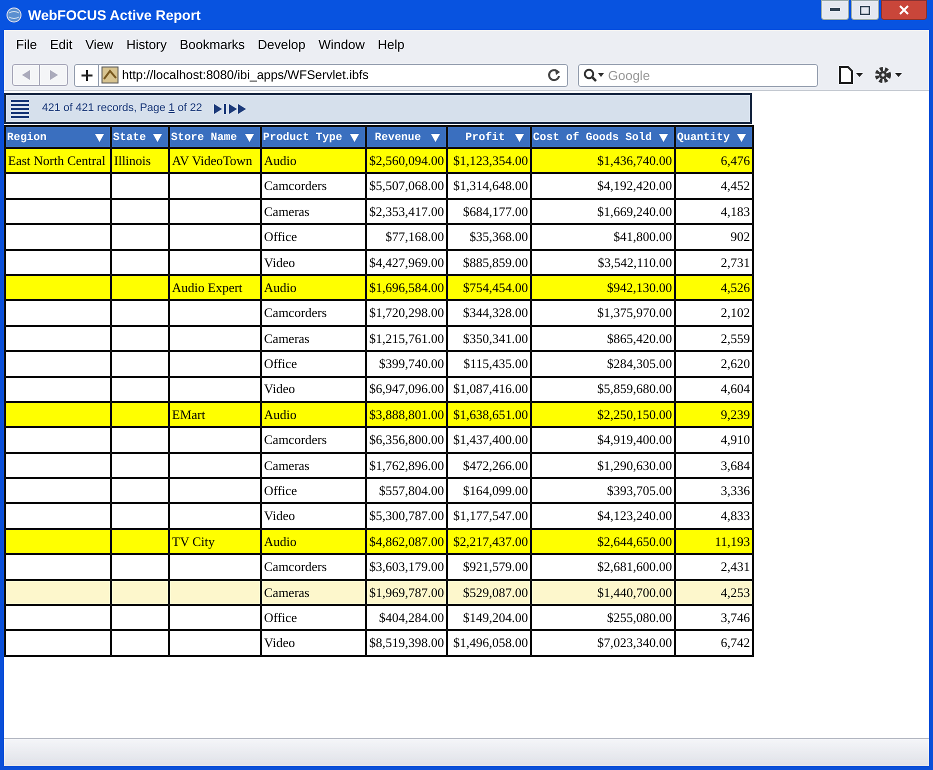  What do you see at coordinates (698, 75) in the screenshot?
I see `search-field: Google` at bounding box center [698, 75].